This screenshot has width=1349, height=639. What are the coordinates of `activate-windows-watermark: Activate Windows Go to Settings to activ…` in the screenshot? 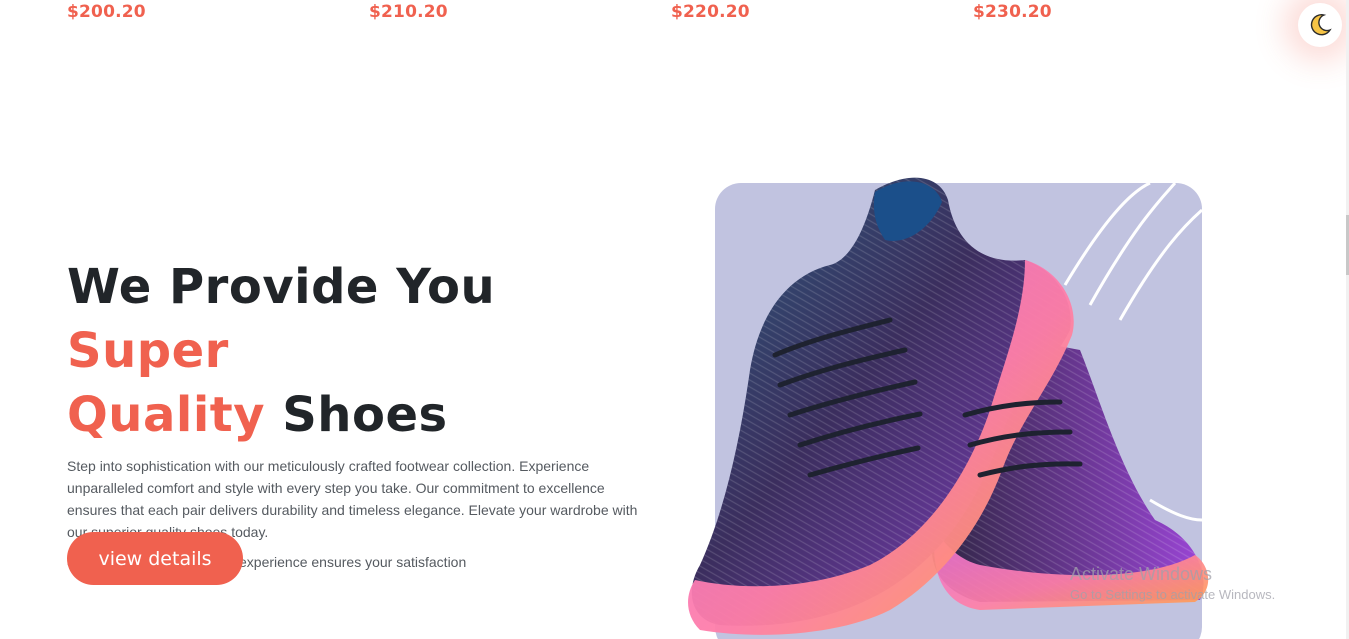 It's located at (1172, 584).